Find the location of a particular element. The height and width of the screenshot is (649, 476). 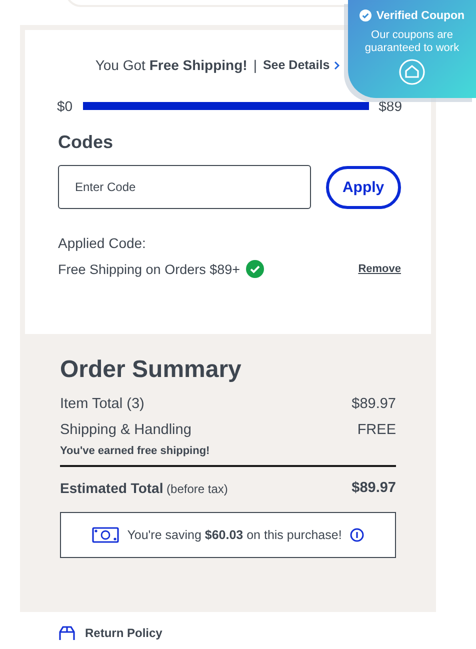

free-shipping-note: You've earned free shipping! is located at coordinates (135, 451).